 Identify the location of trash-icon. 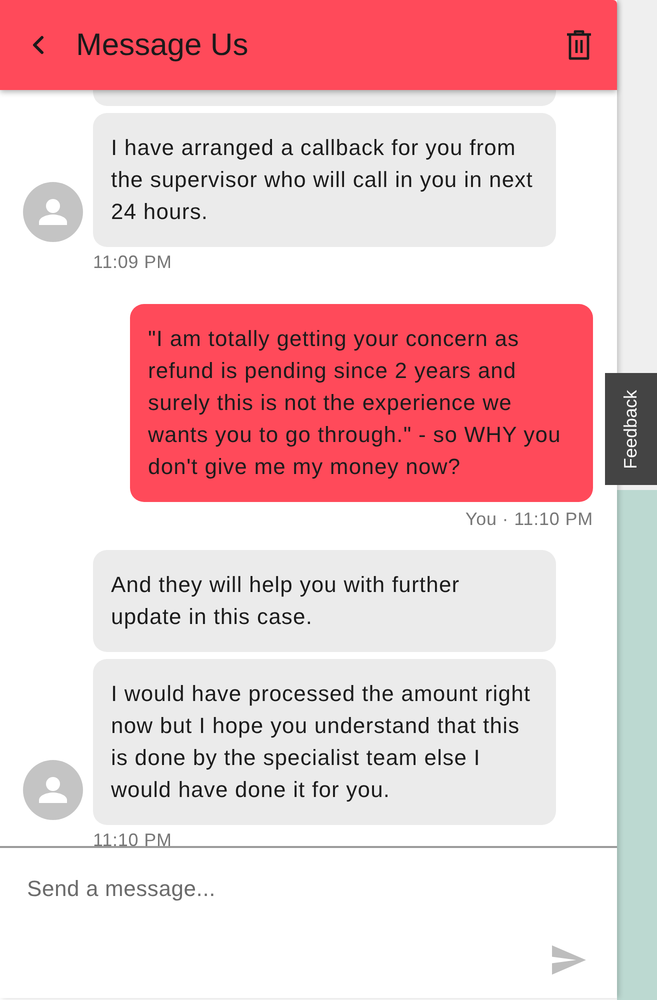
(579, 45).